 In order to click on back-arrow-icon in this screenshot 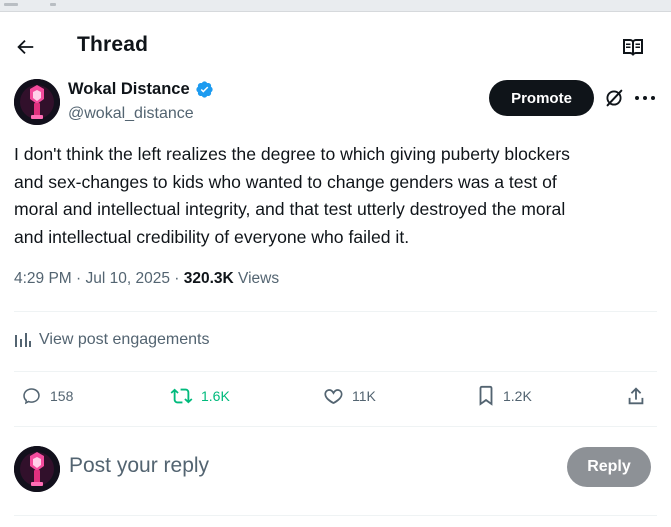, I will do `click(25, 47)`.